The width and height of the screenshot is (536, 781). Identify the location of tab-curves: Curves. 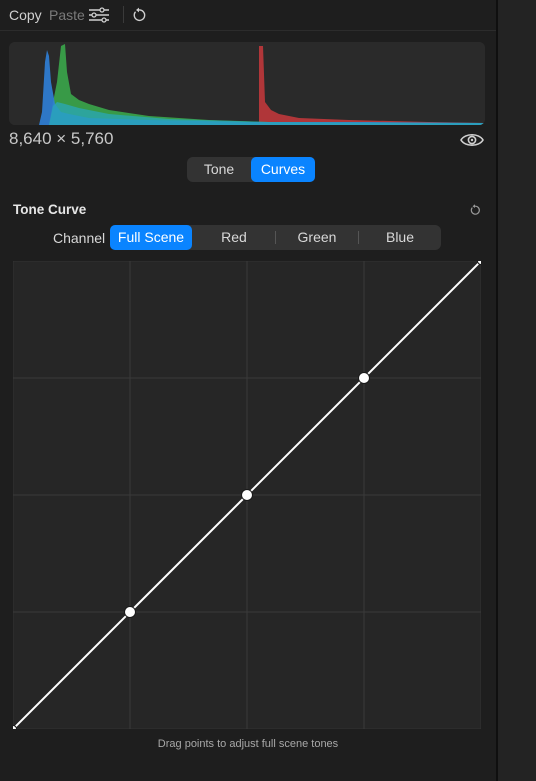
(283, 169).